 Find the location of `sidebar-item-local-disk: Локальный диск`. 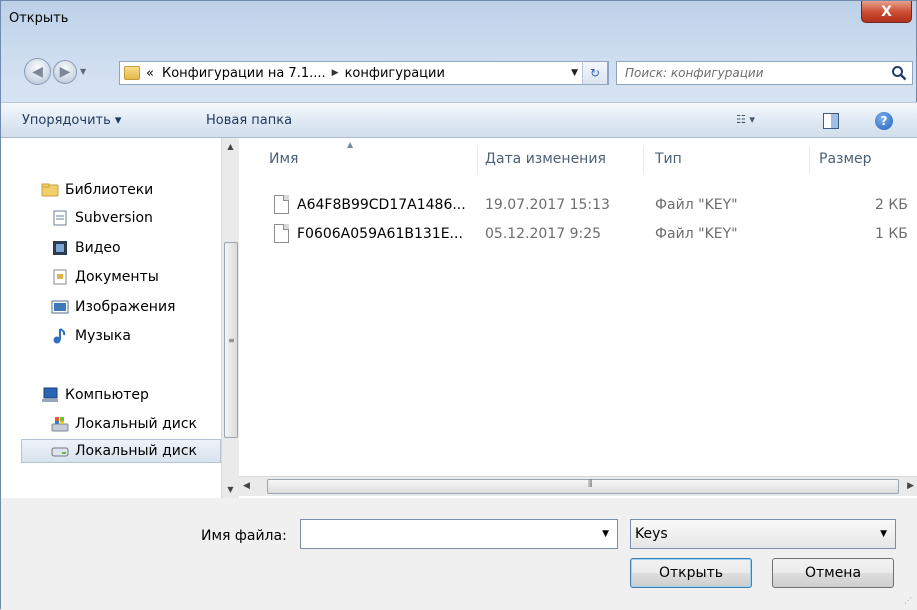

sidebar-item-local-disk: Локальный диск is located at coordinates (121, 451).